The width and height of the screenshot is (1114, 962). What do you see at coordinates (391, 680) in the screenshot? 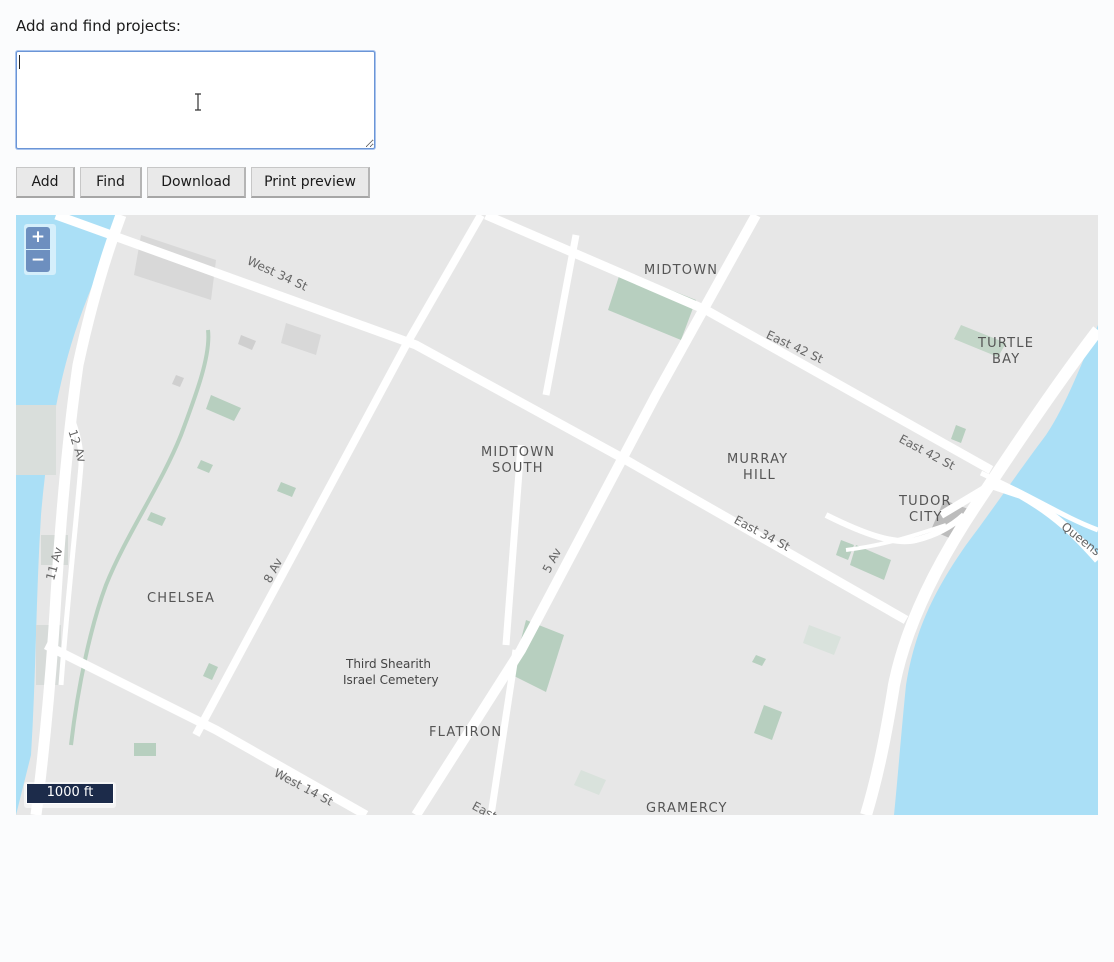
I see `cemetery-label-line2: Israel Cemetery` at bounding box center [391, 680].